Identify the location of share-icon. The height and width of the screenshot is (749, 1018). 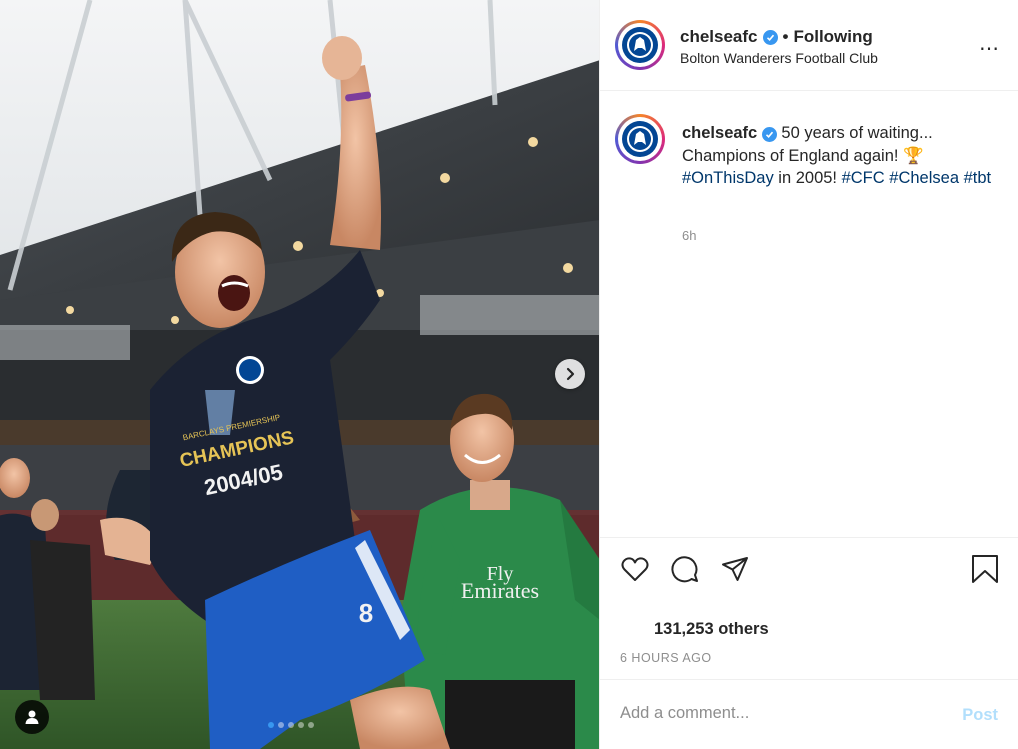
(735, 569).